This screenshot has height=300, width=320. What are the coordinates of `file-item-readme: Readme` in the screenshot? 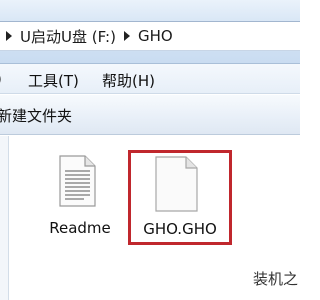 It's located at (80, 201).